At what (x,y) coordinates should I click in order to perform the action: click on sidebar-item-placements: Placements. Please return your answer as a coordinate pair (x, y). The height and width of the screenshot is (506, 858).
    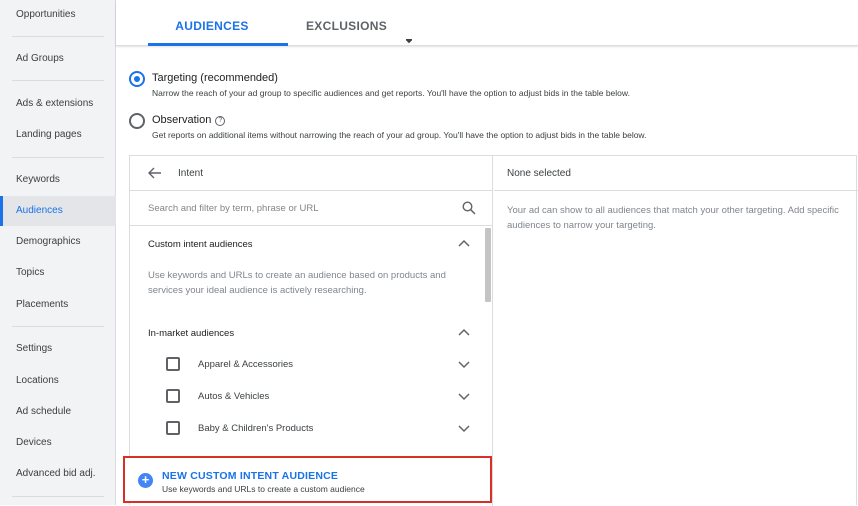
    Looking at the image, I should click on (58, 305).